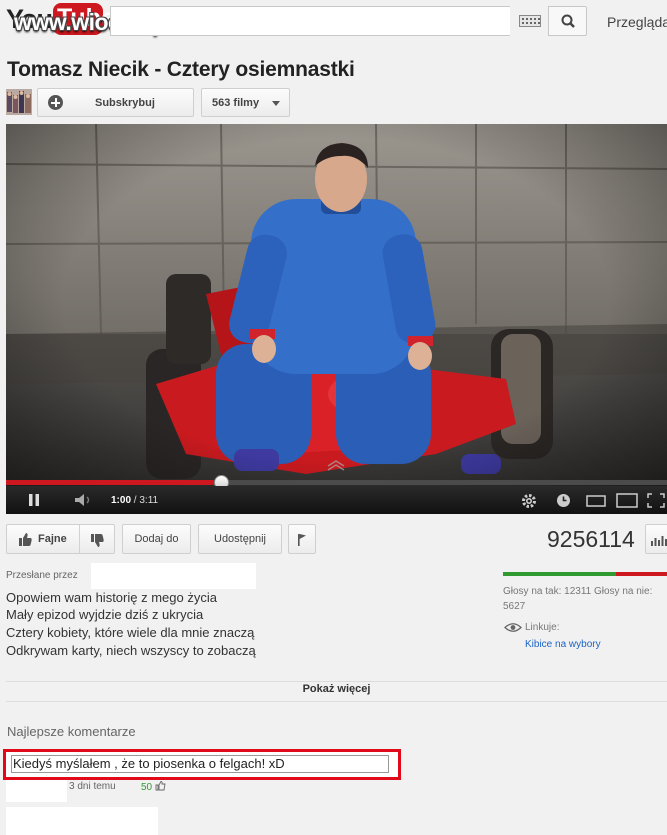  What do you see at coordinates (641, 574) in the screenshot?
I see `dislikes-bar` at bounding box center [641, 574].